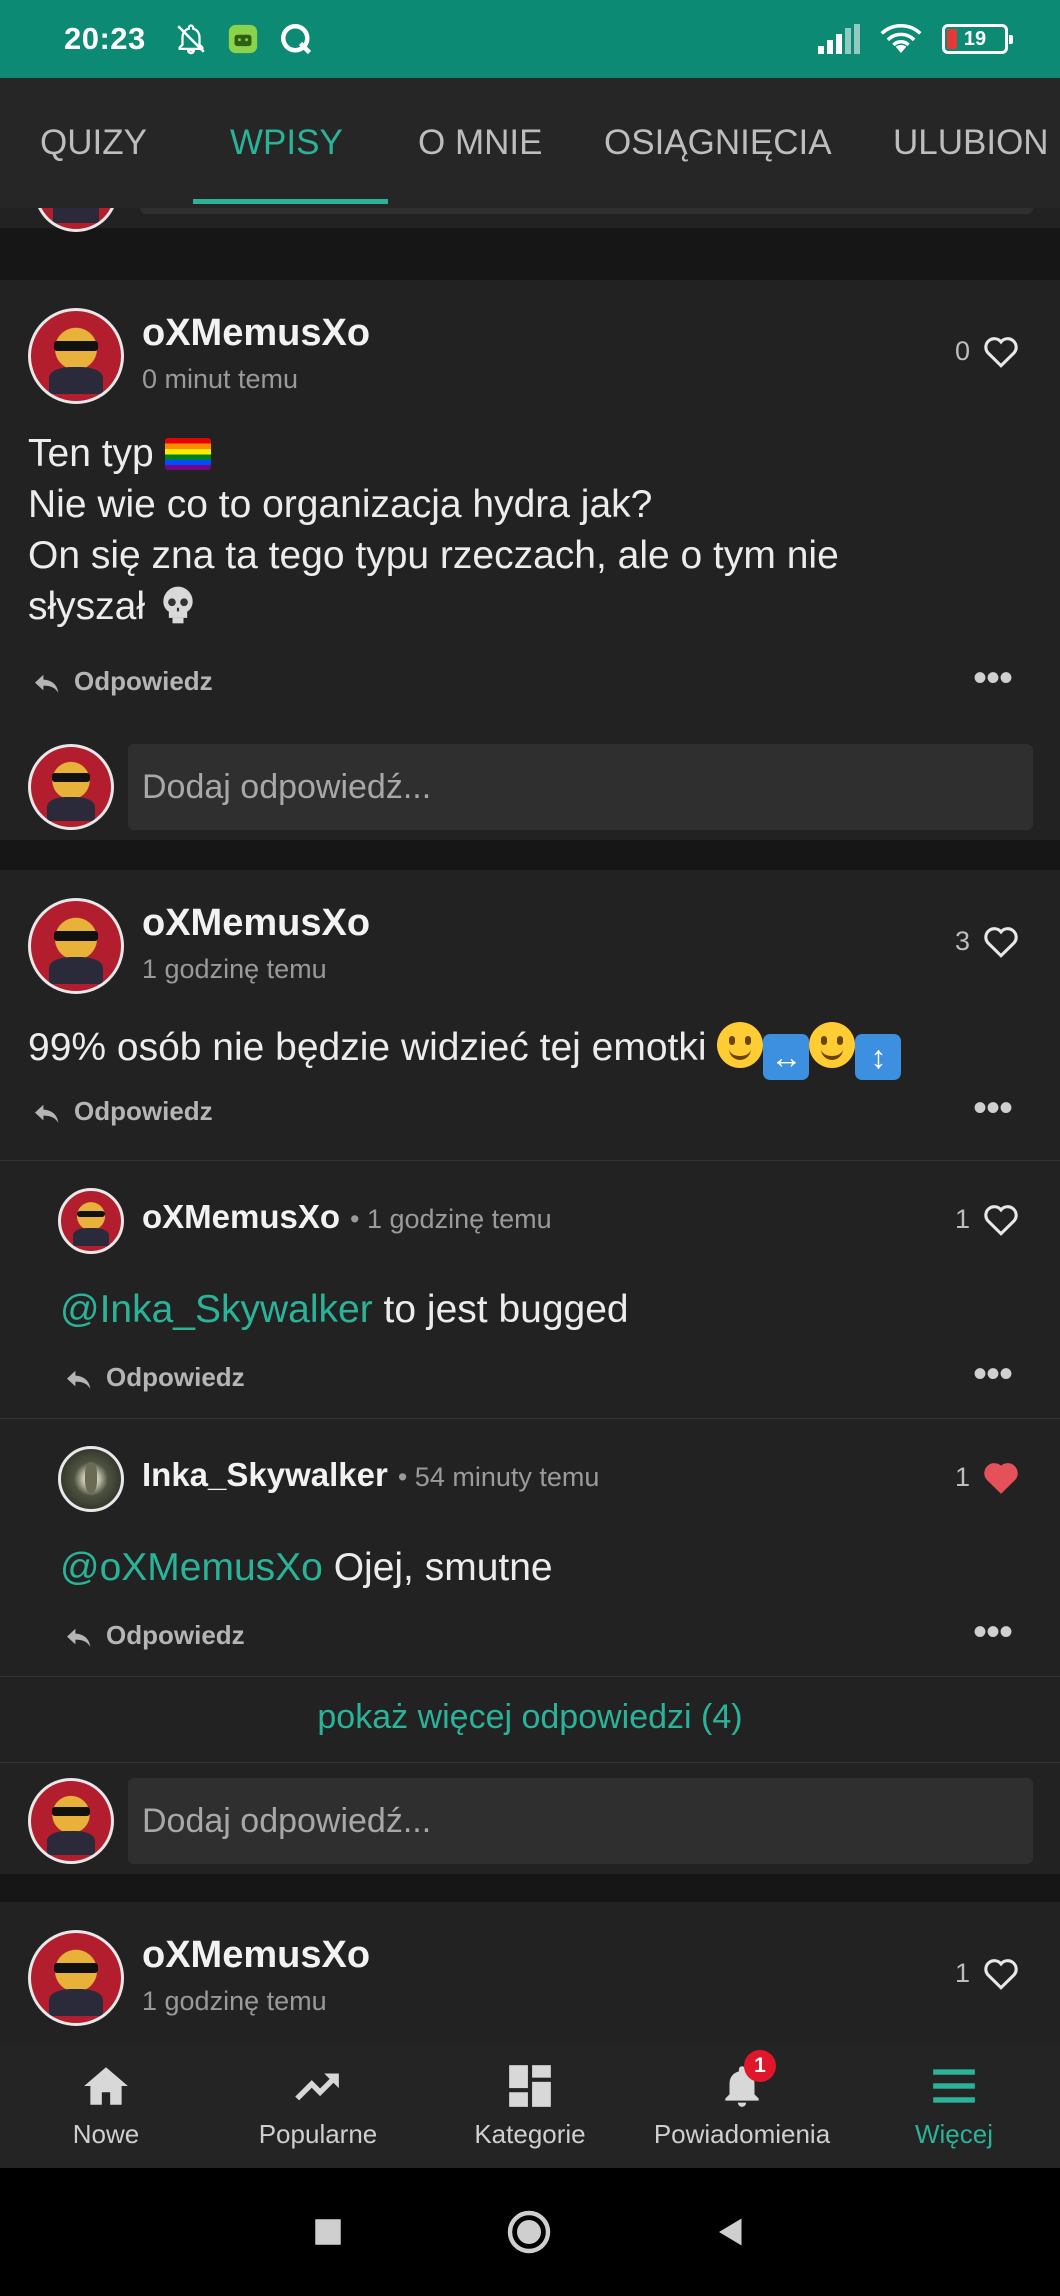 This screenshot has width=1060, height=2296. I want to click on menu-icon, so click(954, 2085).